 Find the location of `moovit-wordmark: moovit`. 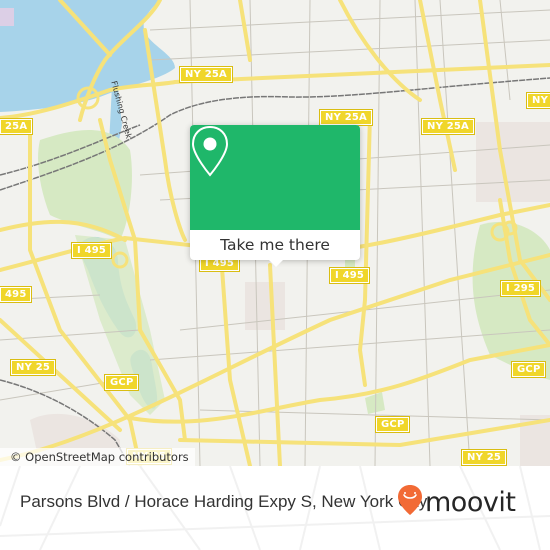

moovit-wordmark: moovit is located at coordinates (470, 502).